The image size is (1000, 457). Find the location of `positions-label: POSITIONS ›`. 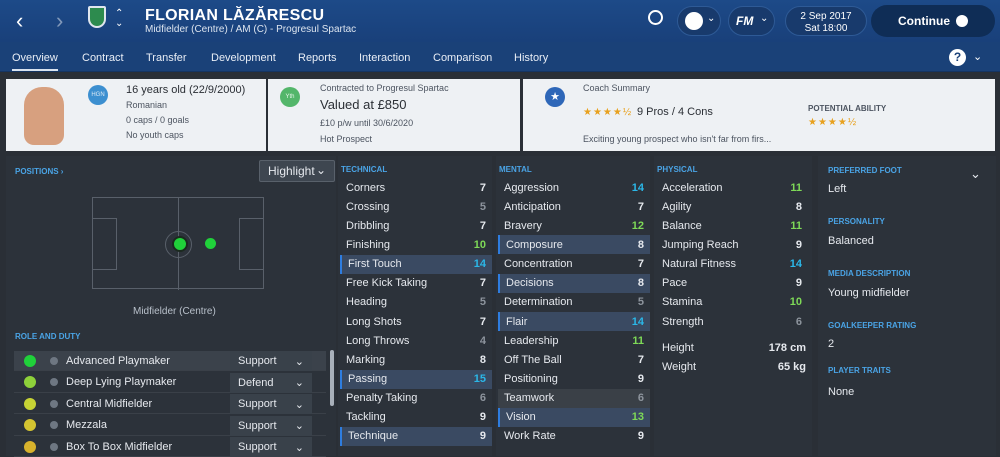

positions-label: POSITIONS › is located at coordinates (39, 171).